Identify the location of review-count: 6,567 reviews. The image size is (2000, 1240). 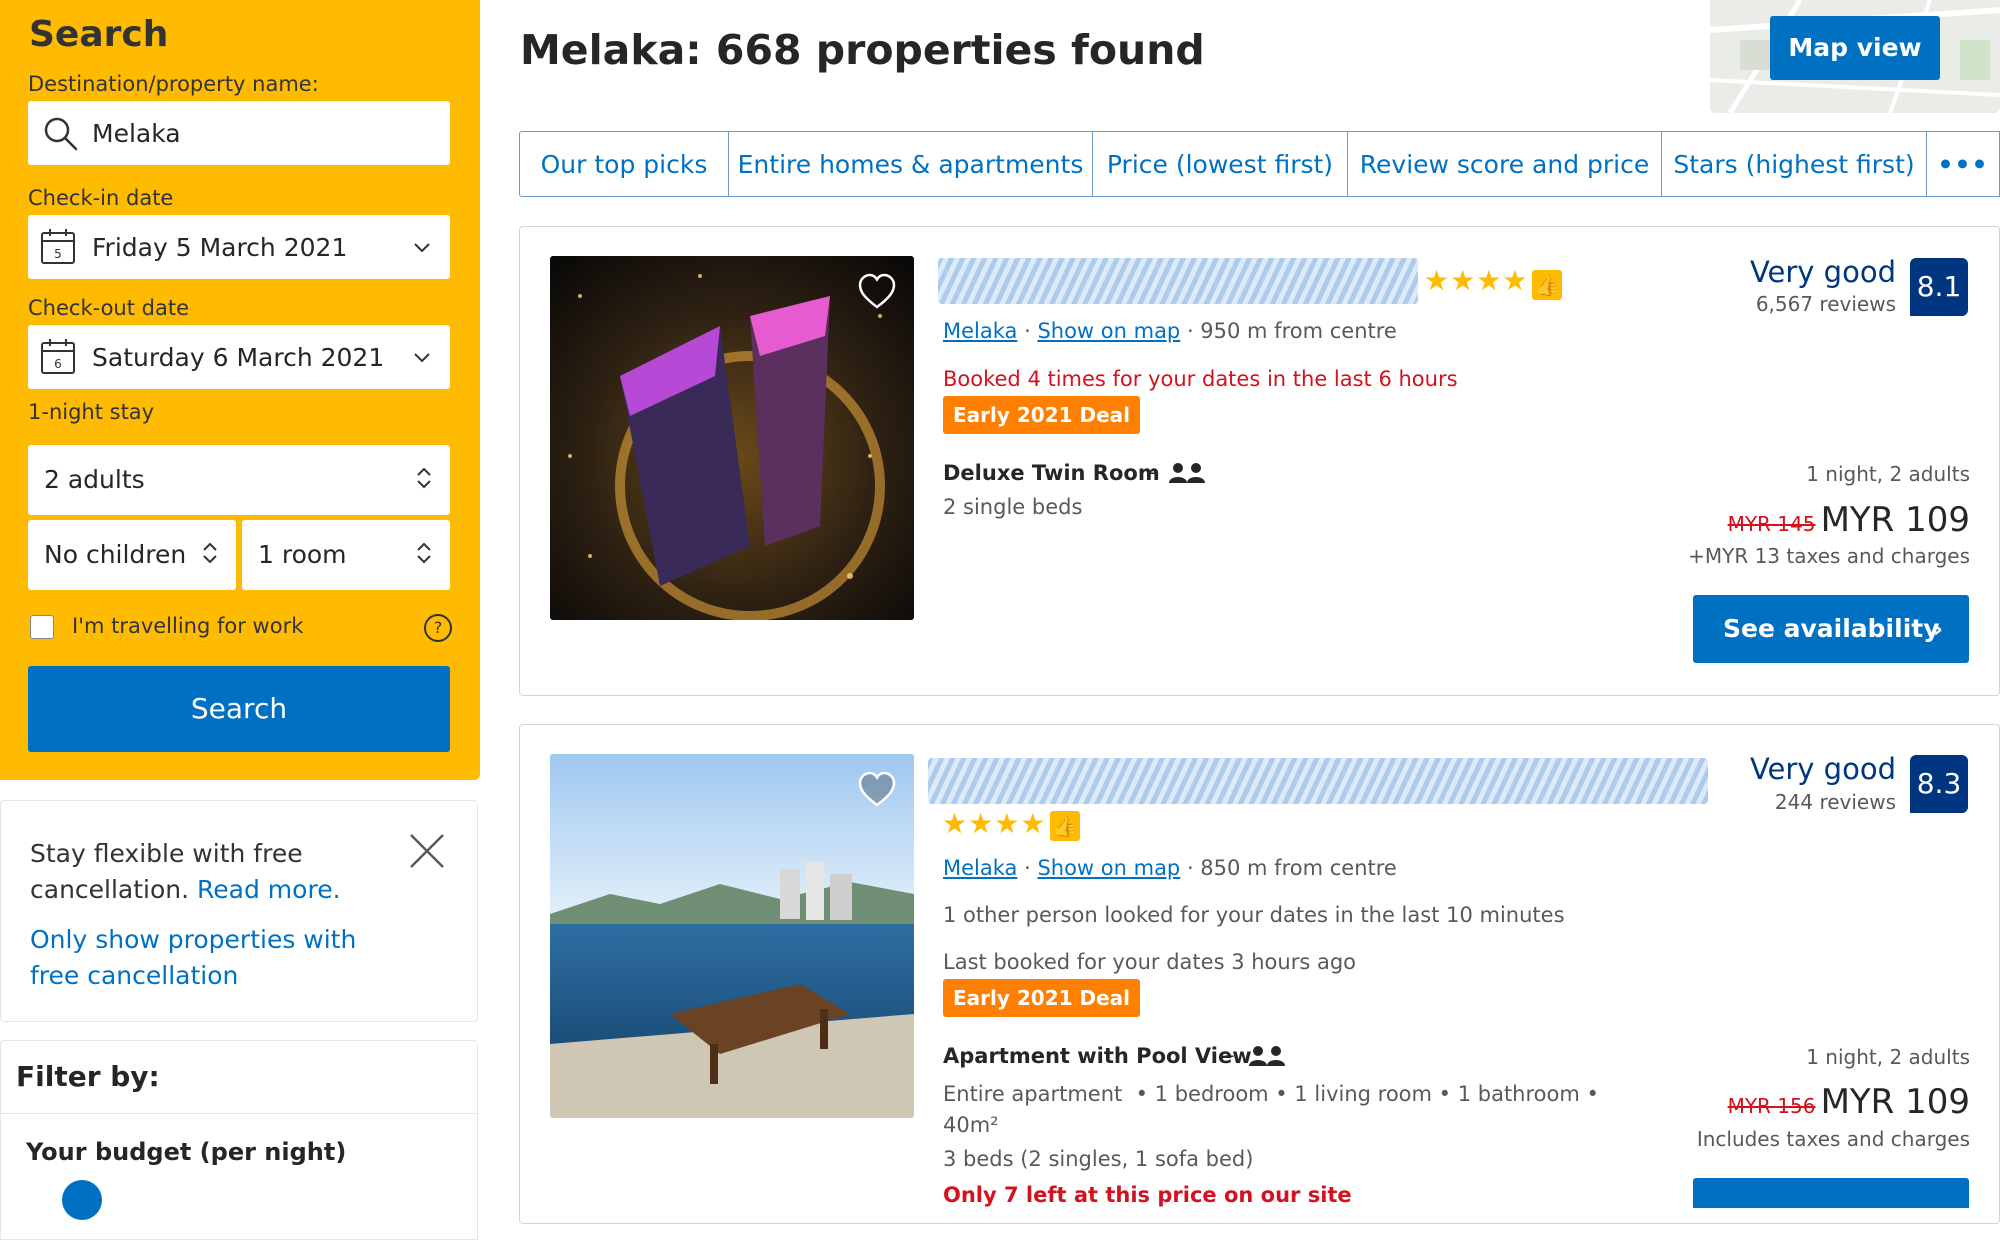
(1825, 304).